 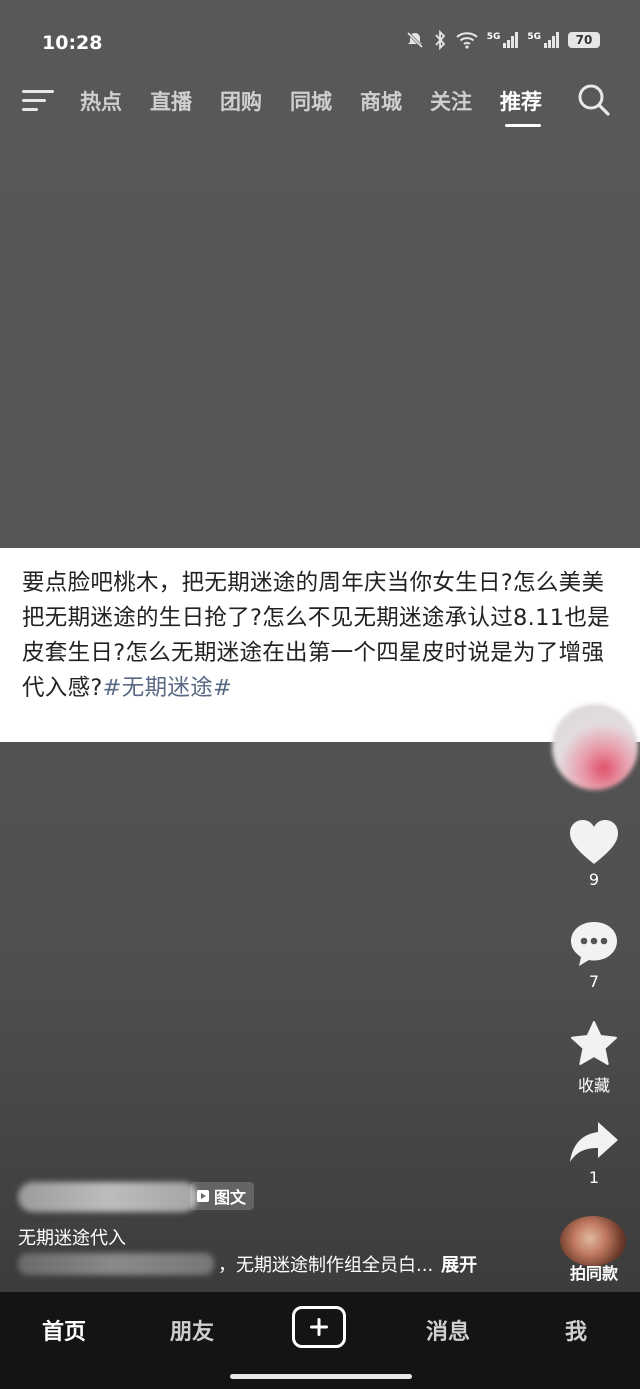 What do you see at coordinates (594, 981) in the screenshot?
I see `comment-count: 7` at bounding box center [594, 981].